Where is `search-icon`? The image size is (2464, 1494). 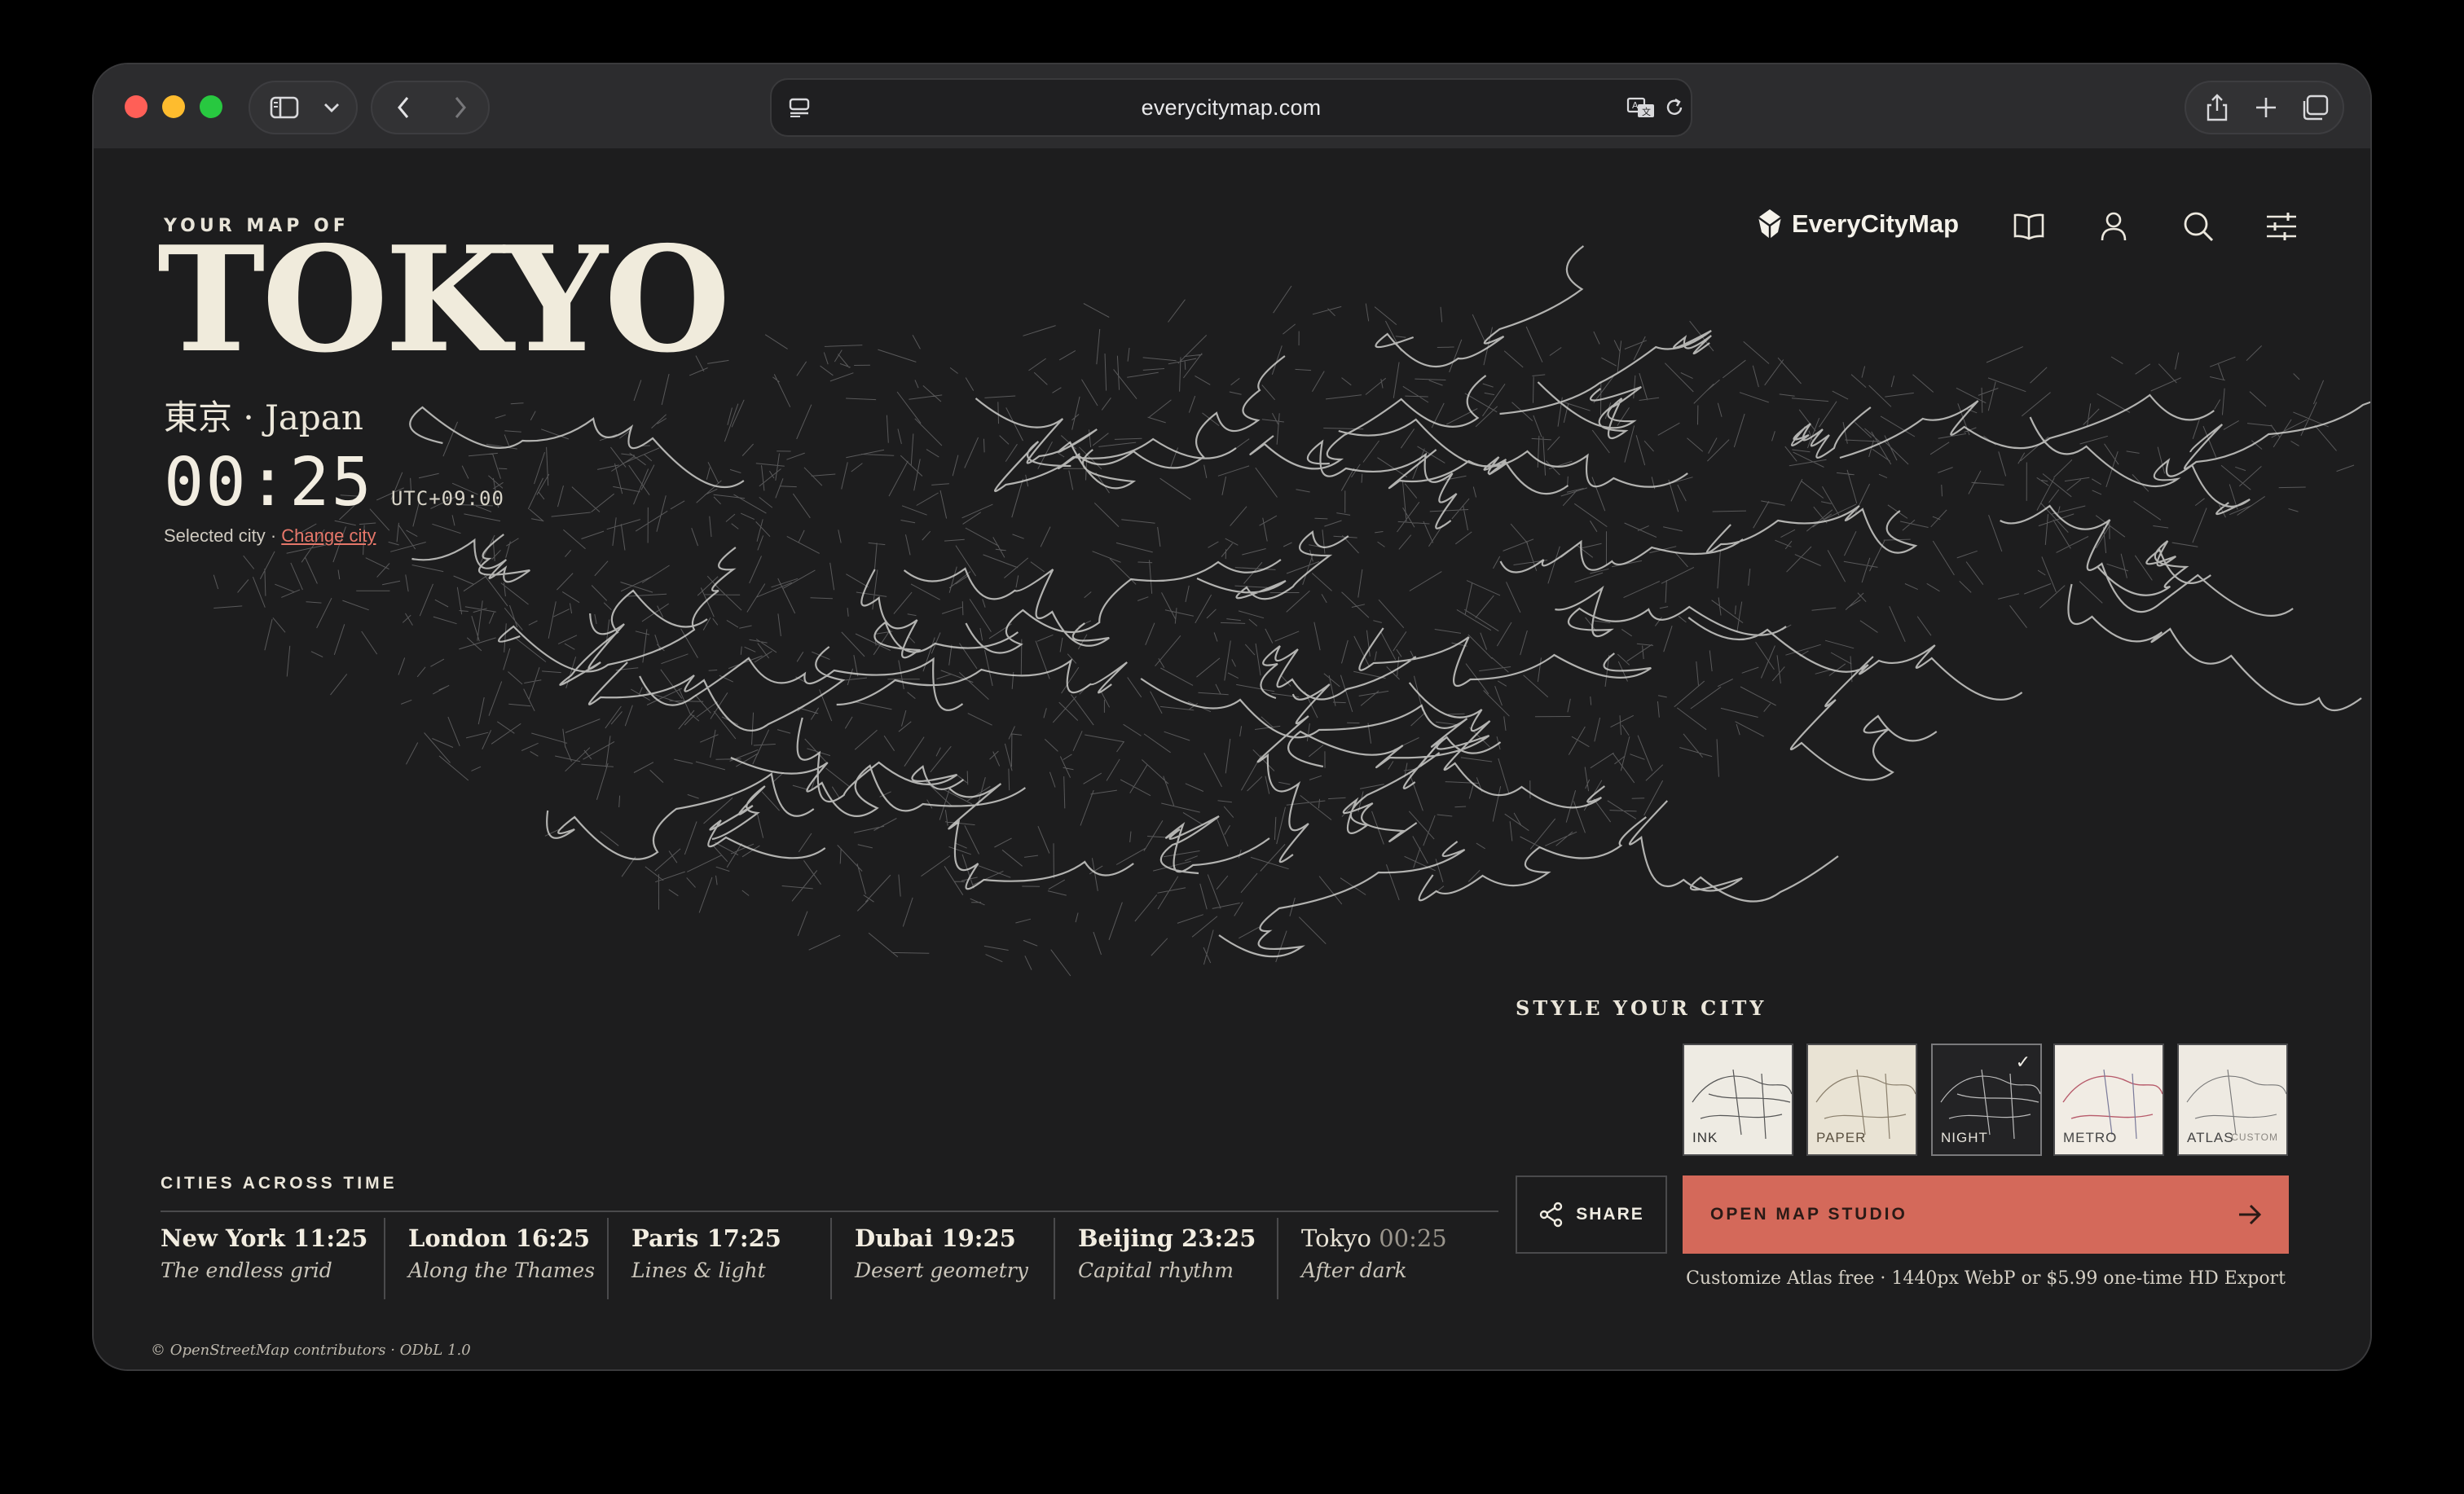
search-icon is located at coordinates (2198, 226).